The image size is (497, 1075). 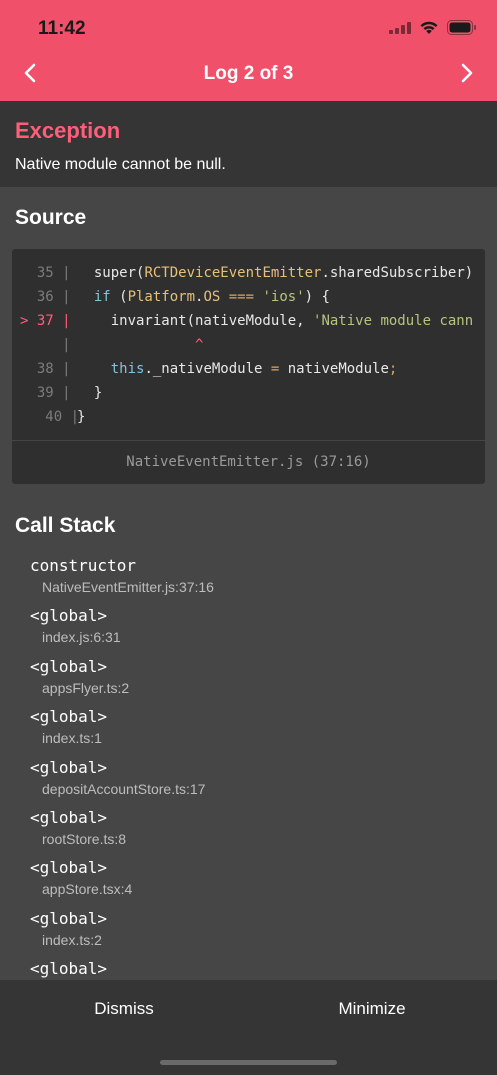 I want to click on nav-bar: Log 2 of 3, so click(x=248, y=75).